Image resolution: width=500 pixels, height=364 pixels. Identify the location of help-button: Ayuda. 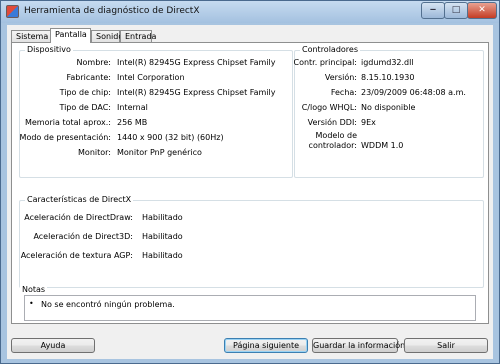
(53, 345).